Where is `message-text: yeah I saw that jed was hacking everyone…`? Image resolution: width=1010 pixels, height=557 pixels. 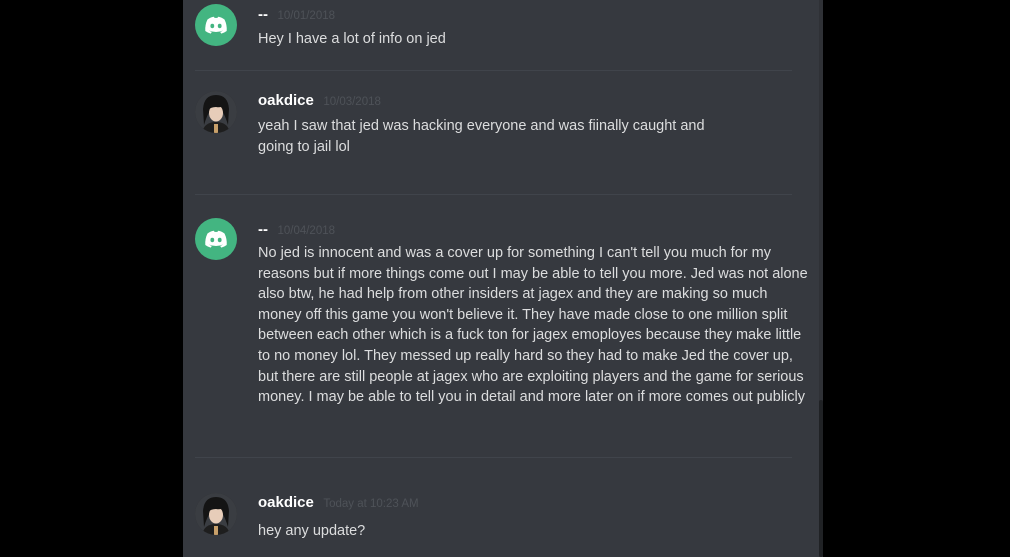 message-text: yeah I saw that jed was hacking everyone… is located at coordinates (481, 136).